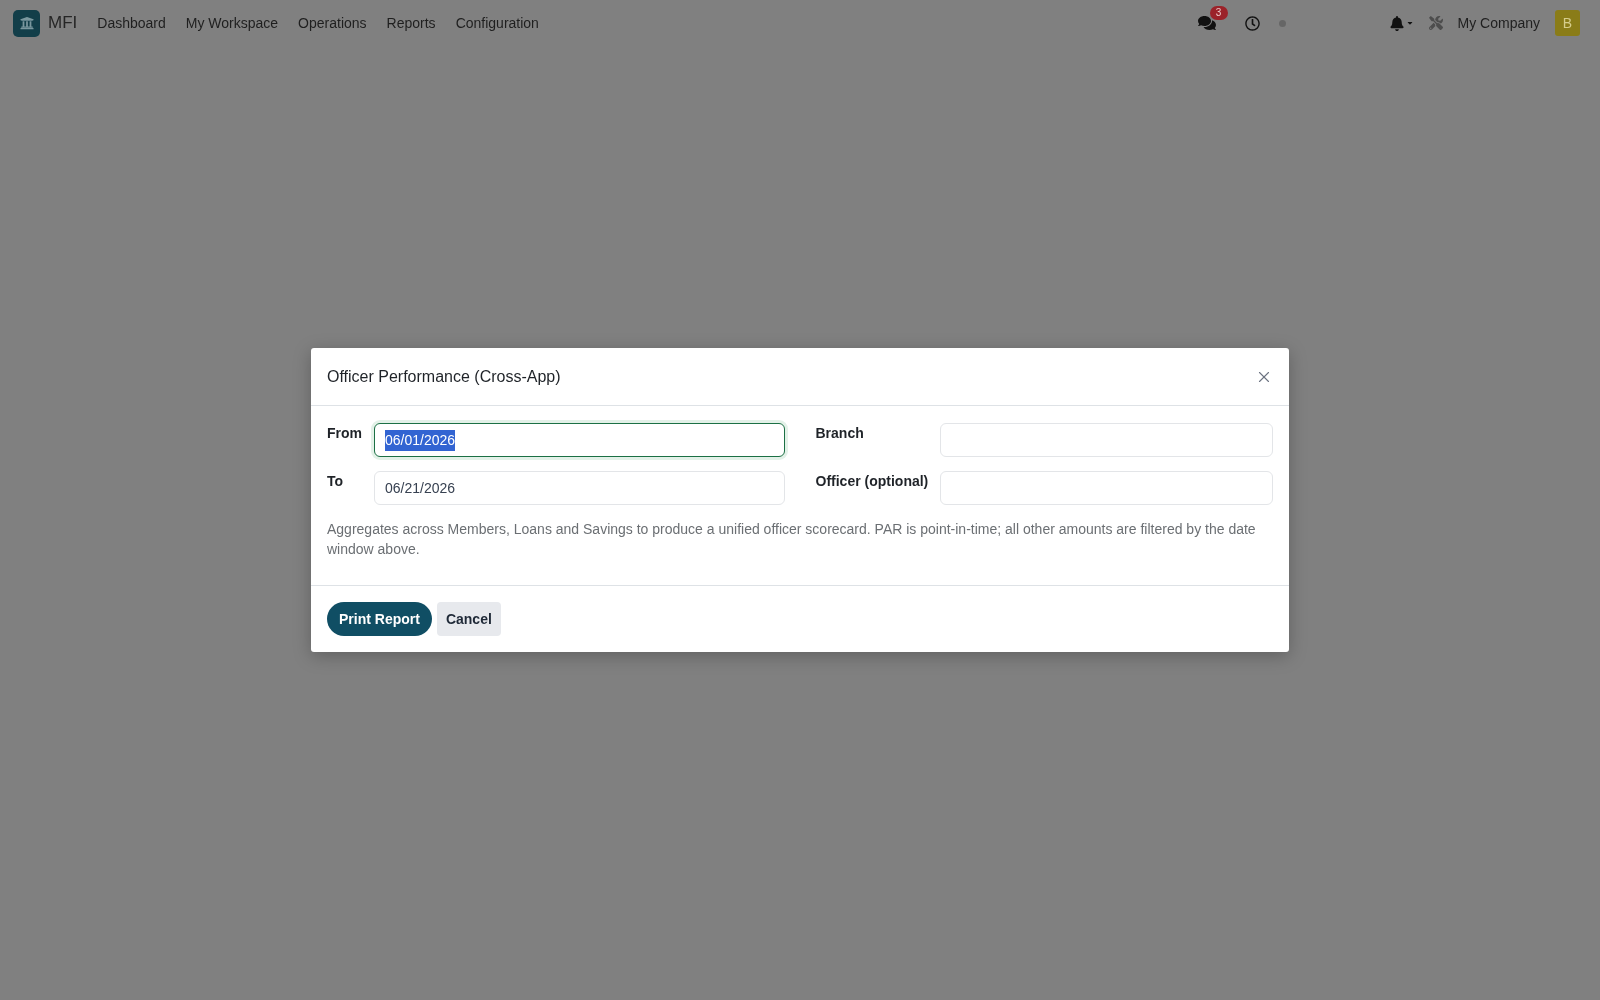 Image resolution: width=1600 pixels, height=1000 pixels. What do you see at coordinates (1252, 23) in the screenshot?
I see `clock-icon` at bounding box center [1252, 23].